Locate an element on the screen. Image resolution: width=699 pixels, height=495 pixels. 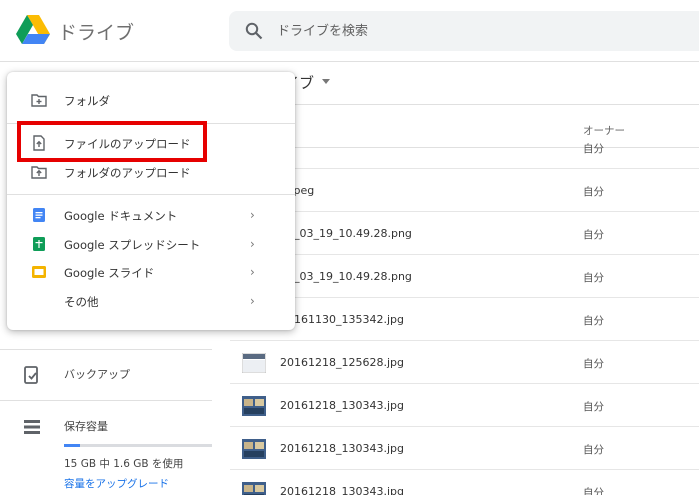
drive-logo-icon is located at coordinates (33, 30).